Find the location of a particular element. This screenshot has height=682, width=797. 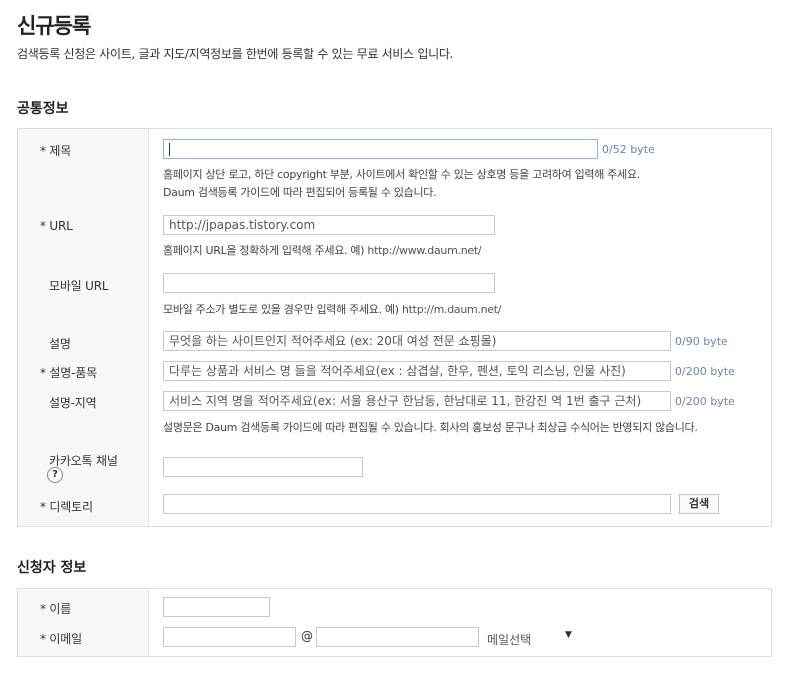

description-input: 무엇을 하는 사이트인지 적어주세요 (ex: 20대 여성 전문 쇼핑몰) is located at coordinates (417, 341).